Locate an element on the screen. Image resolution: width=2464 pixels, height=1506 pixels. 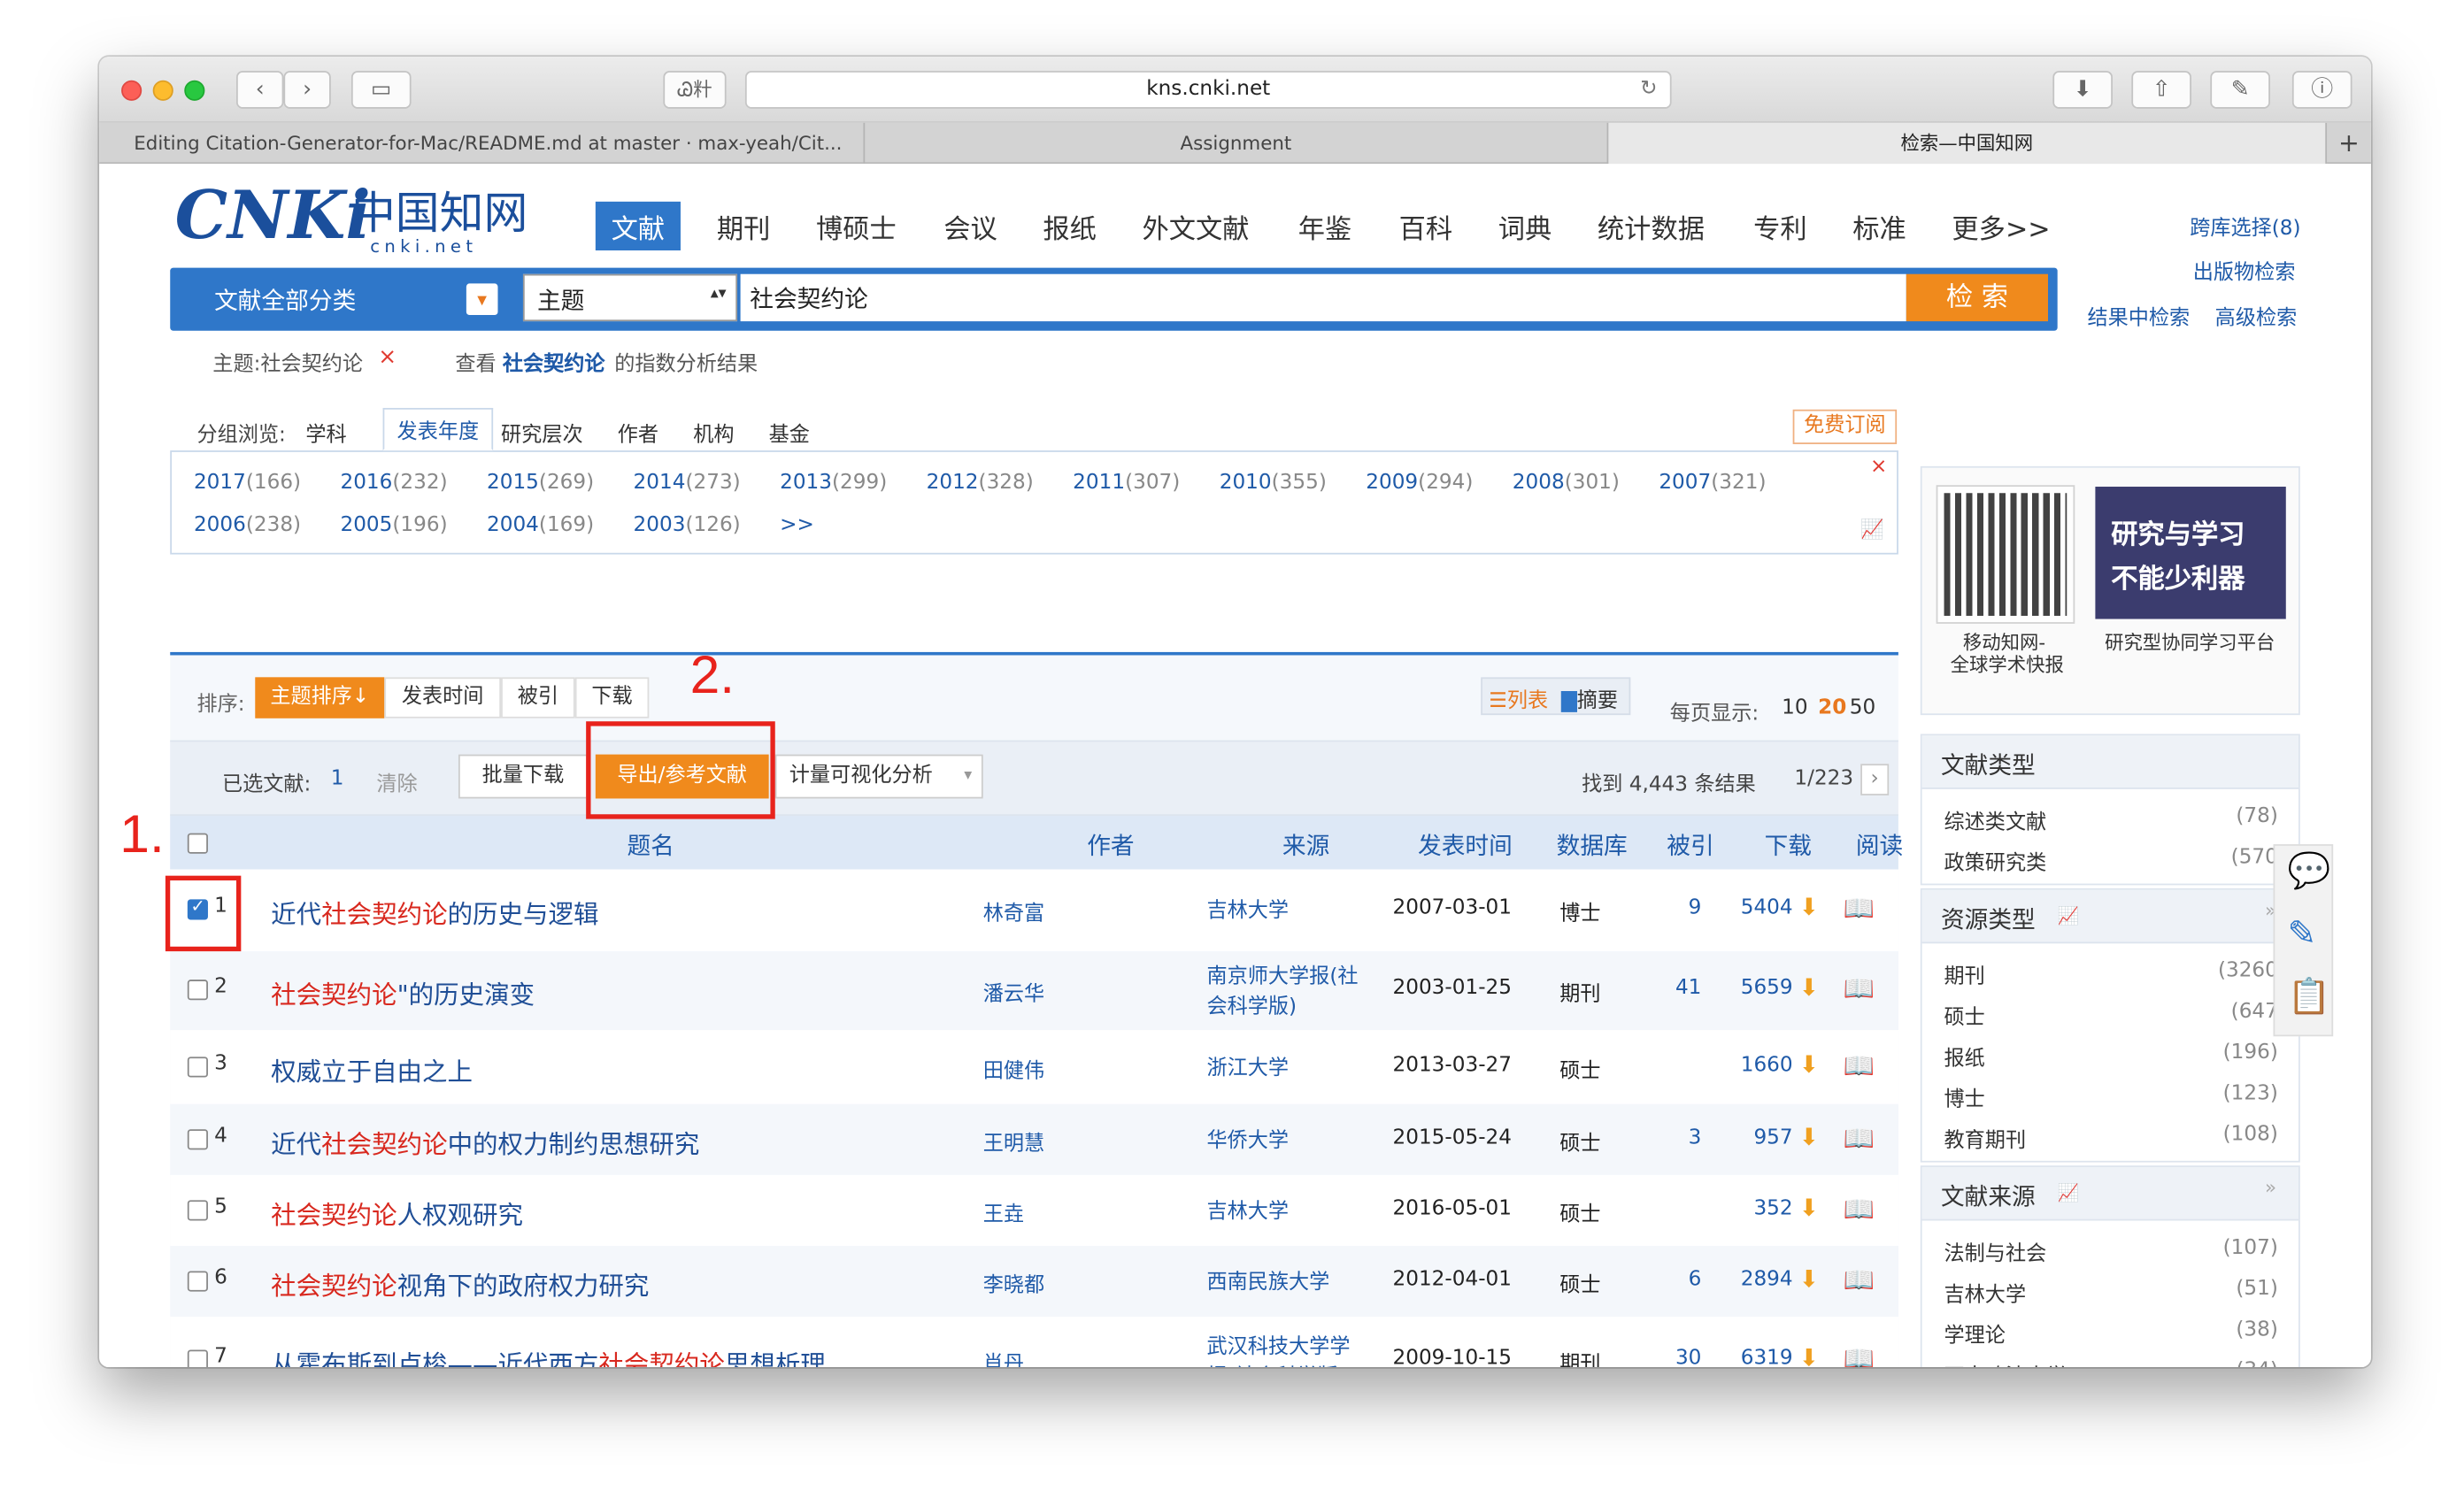
download-count: 5659 is located at coordinates (1758, 989).